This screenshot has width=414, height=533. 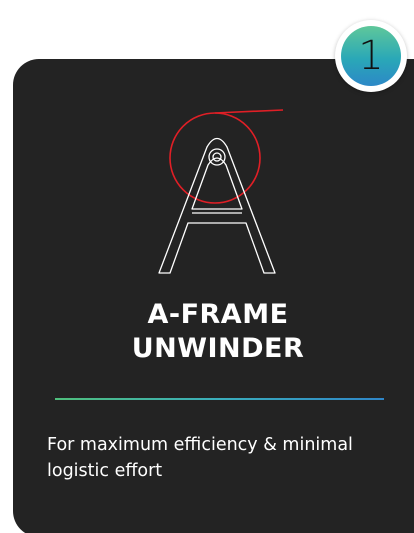 I want to click on step-number-badge: 1, so click(x=371, y=56).